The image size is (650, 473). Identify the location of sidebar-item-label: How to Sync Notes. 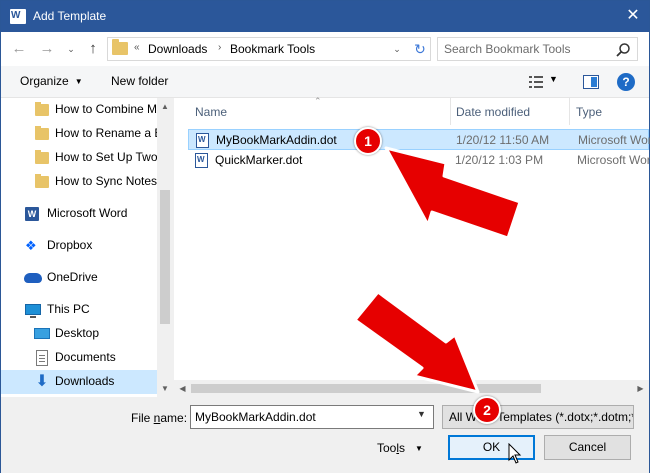
(106, 181).